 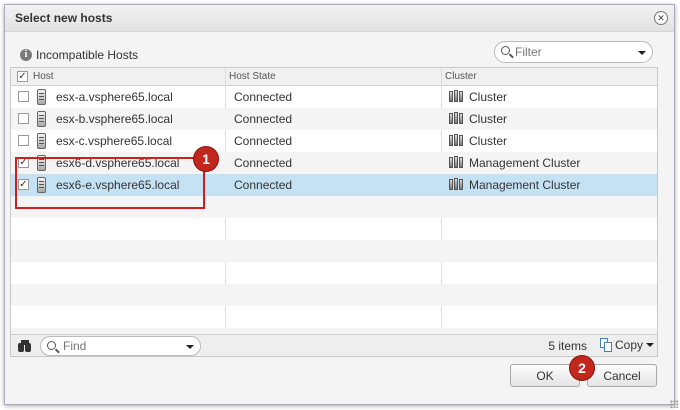 I want to click on callout-badge-2: 2, so click(x=582, y=368).